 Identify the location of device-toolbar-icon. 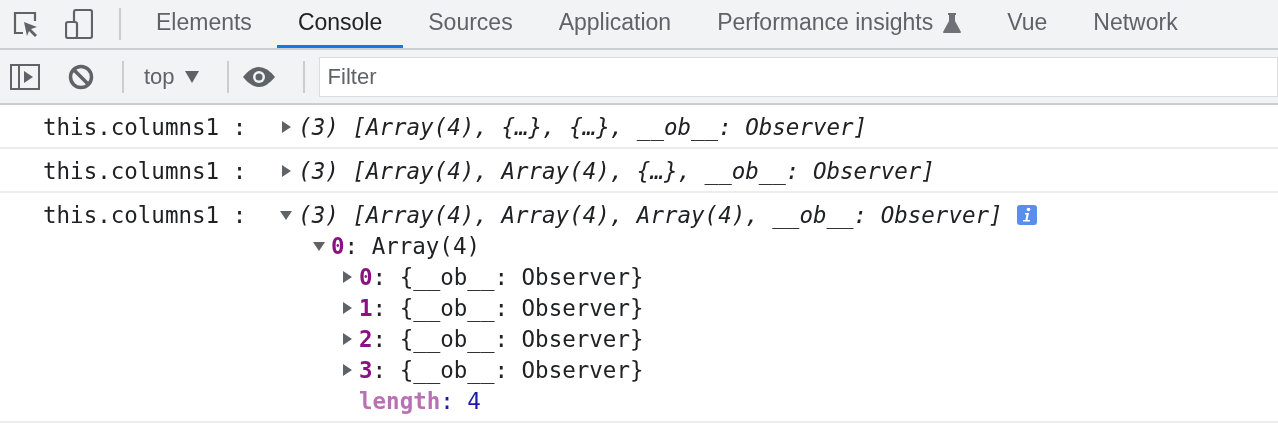
(79, 24).